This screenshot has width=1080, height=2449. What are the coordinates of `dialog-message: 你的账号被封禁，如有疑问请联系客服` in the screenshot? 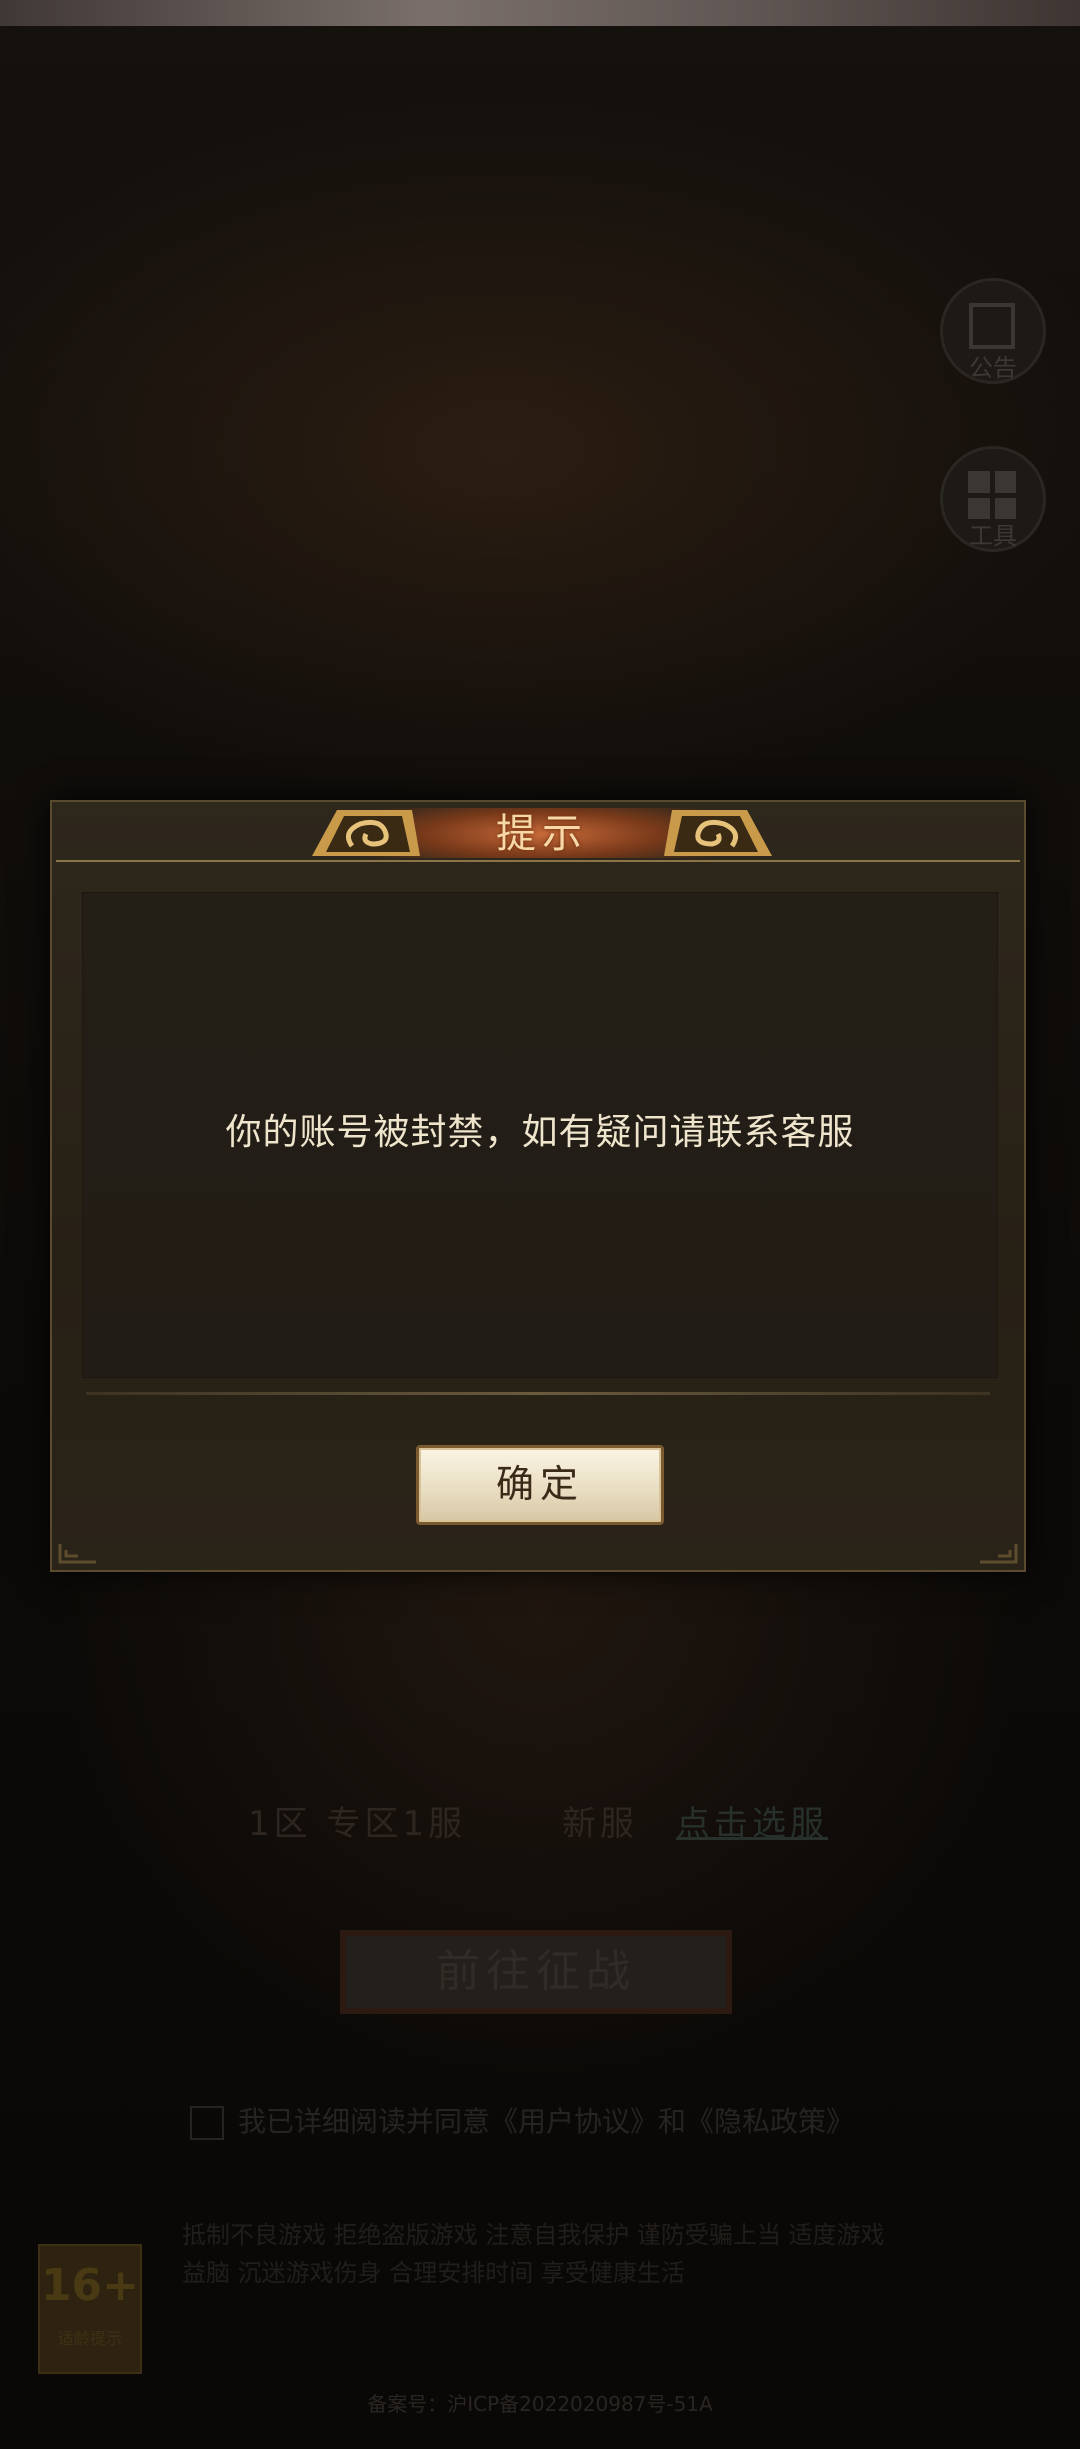 It's located at (540, 1132).